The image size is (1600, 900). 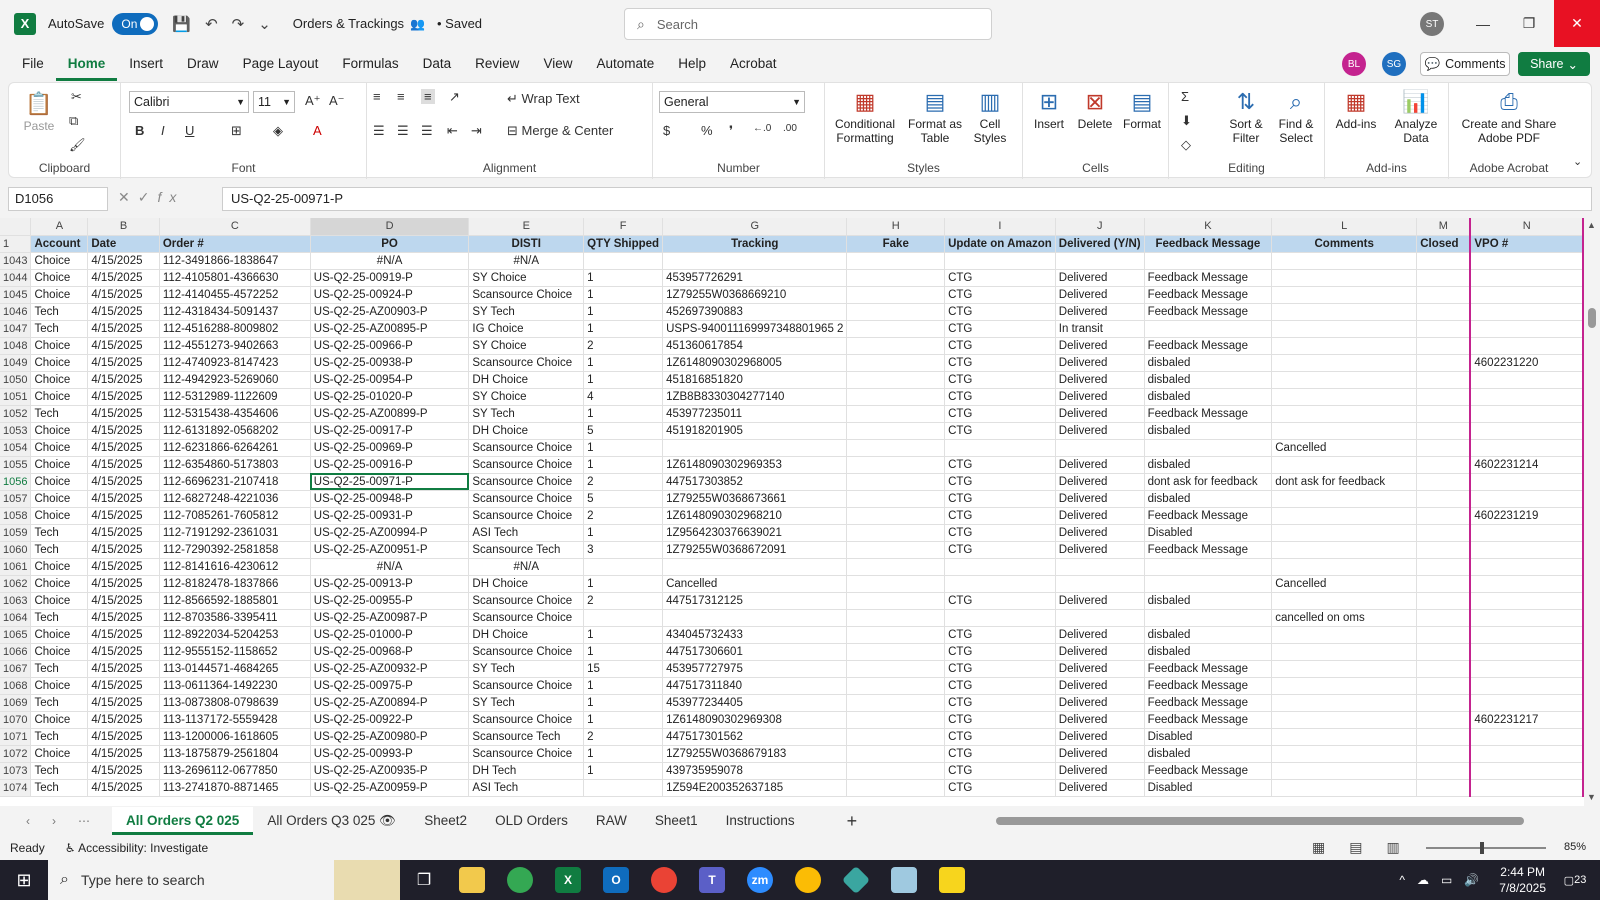 I want to click on row-number: 1, so click(x=16, y=244).